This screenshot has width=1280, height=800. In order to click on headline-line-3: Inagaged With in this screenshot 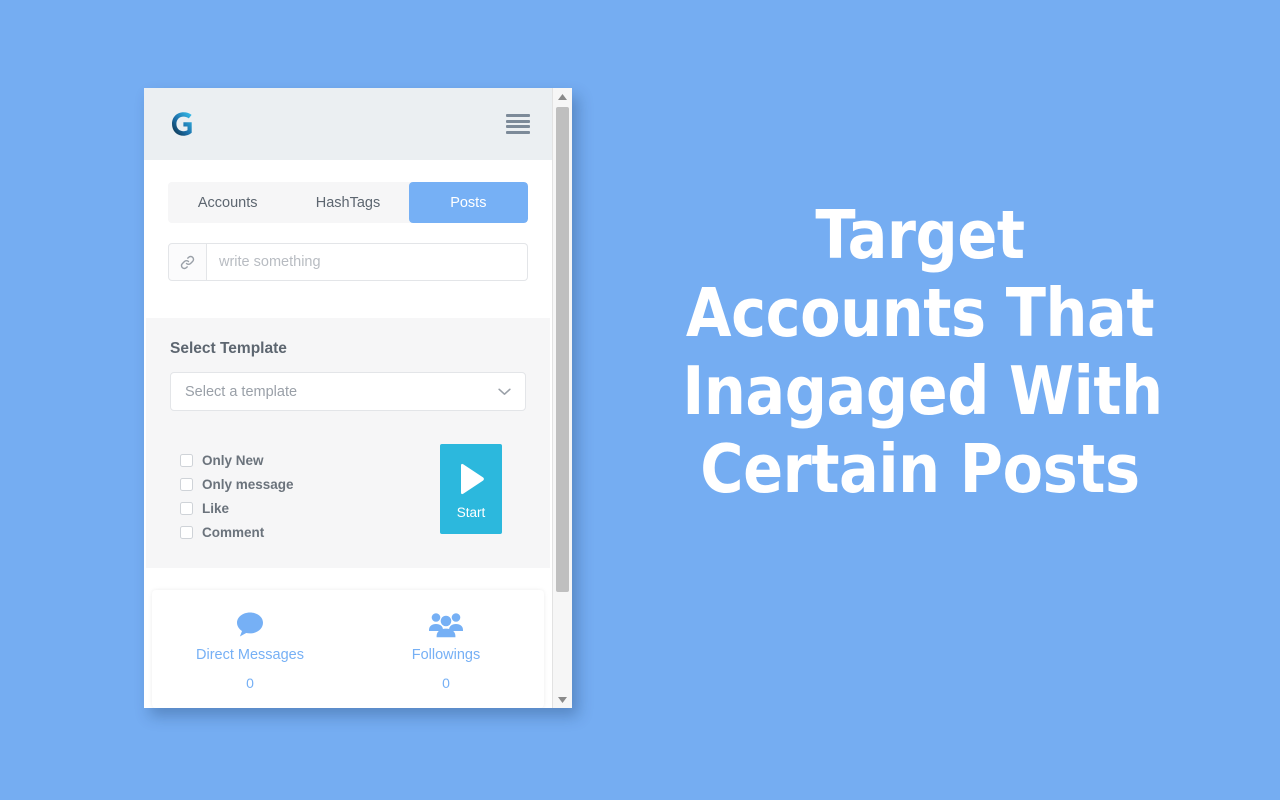, I will do `click(922, 391)`.